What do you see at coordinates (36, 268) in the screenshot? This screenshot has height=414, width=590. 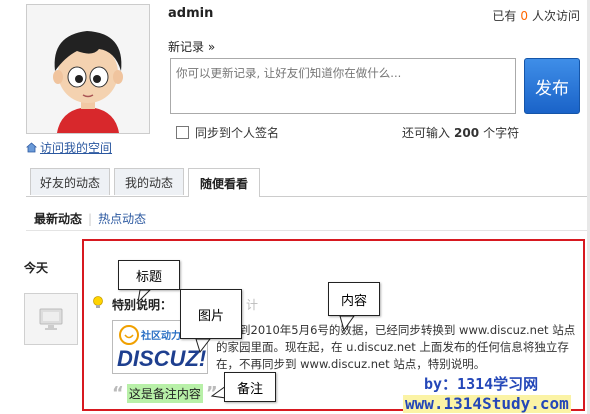 I see `day-label: 今天` at bounding box center [36, 268].